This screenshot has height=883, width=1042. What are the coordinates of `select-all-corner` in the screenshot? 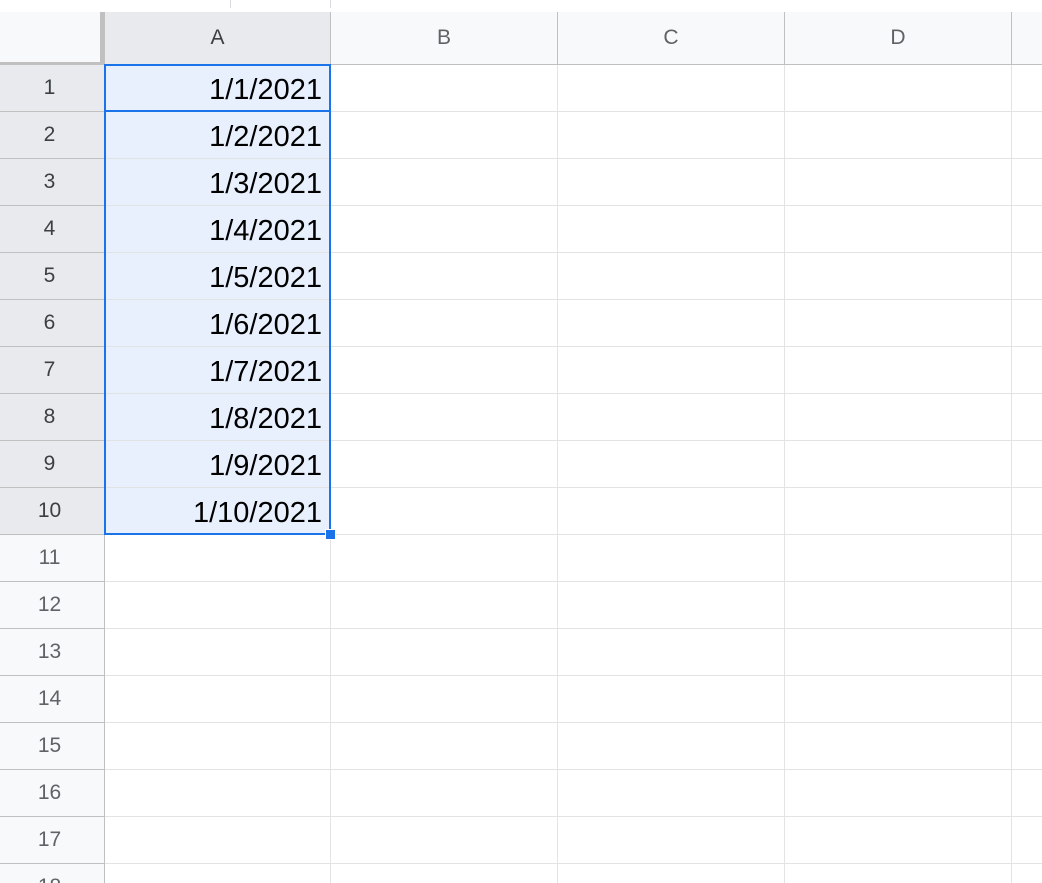 It's located at (52, 39).